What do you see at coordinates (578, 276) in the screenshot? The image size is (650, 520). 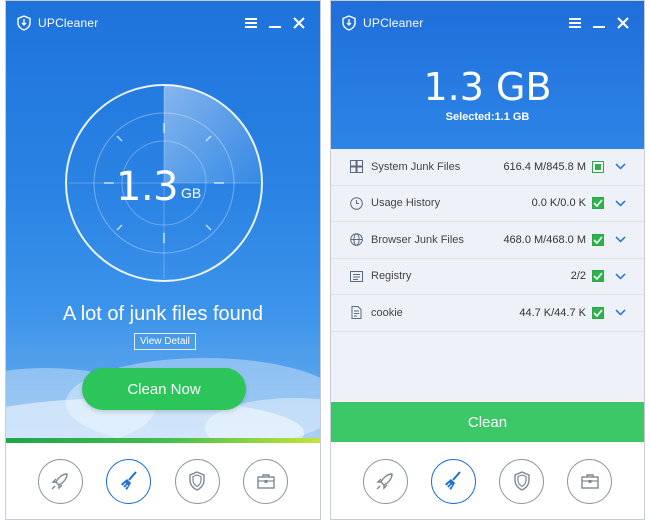 I see `item-size: 2/2` at bounding box center [578, 276].